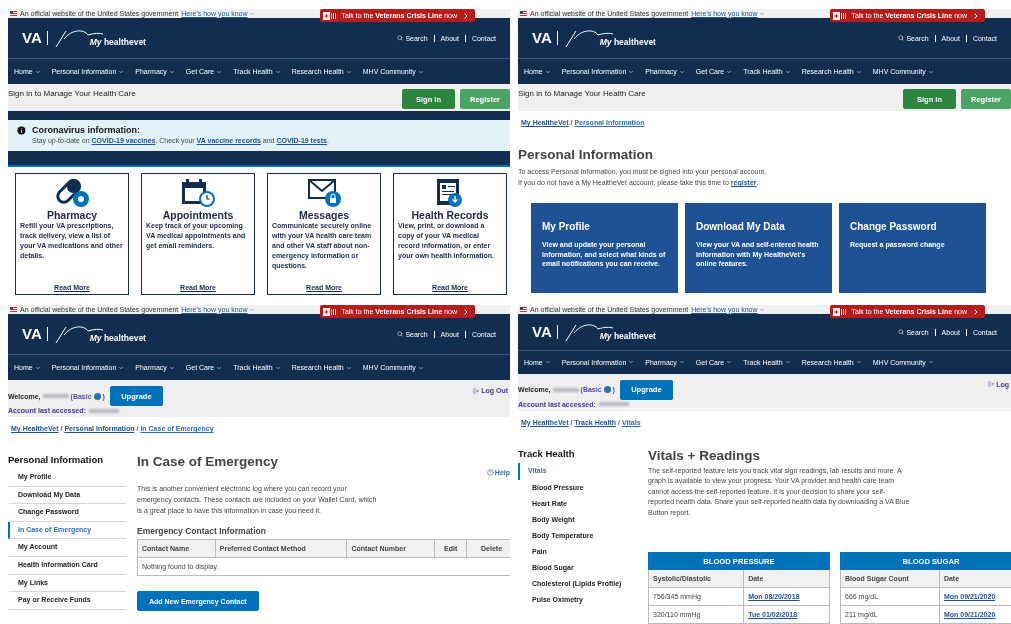 The height and width of the screenshot is (624, 1011). I want to click on card-title: Messages, so click(324, 215).